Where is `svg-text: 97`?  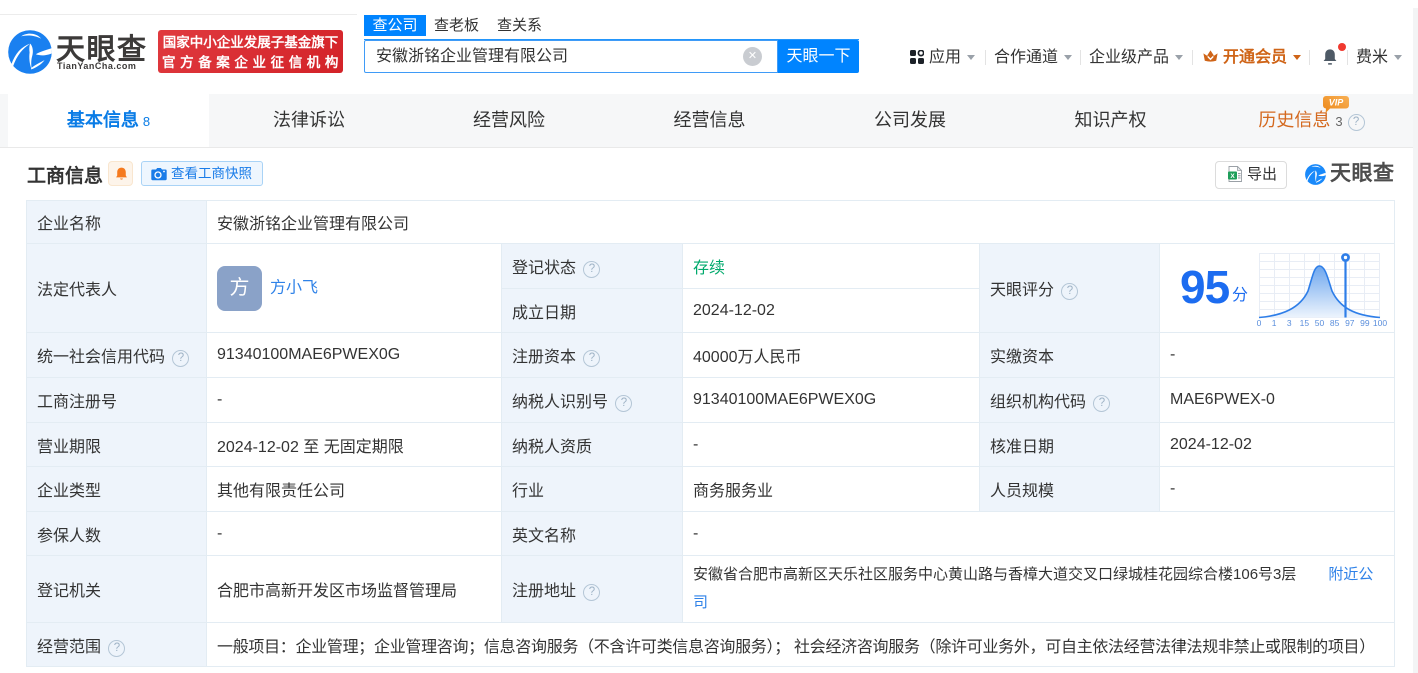
svg-text: 97 is located at coordinates (1350, 323).